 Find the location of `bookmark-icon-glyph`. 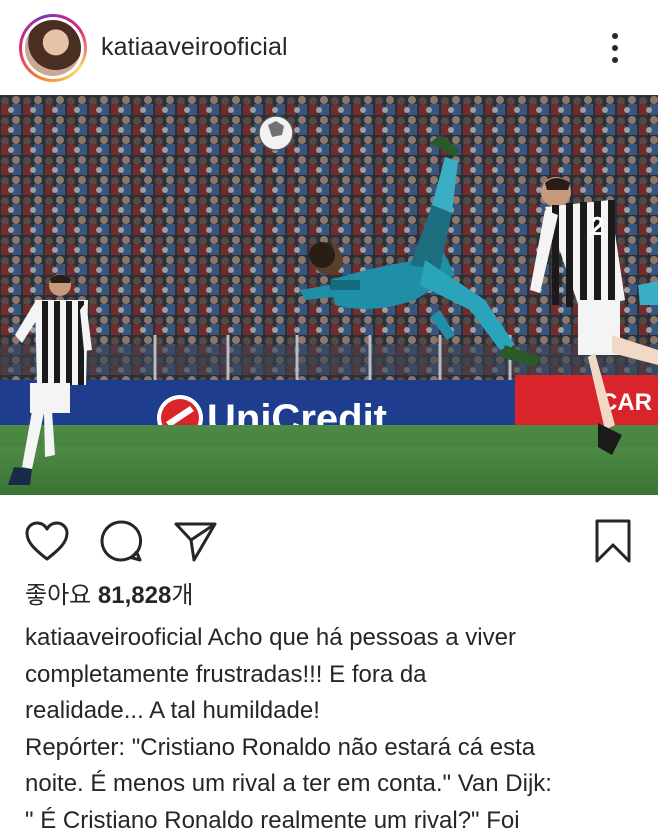

bookmark-icon-glyph is located at coordinates (613, 541).